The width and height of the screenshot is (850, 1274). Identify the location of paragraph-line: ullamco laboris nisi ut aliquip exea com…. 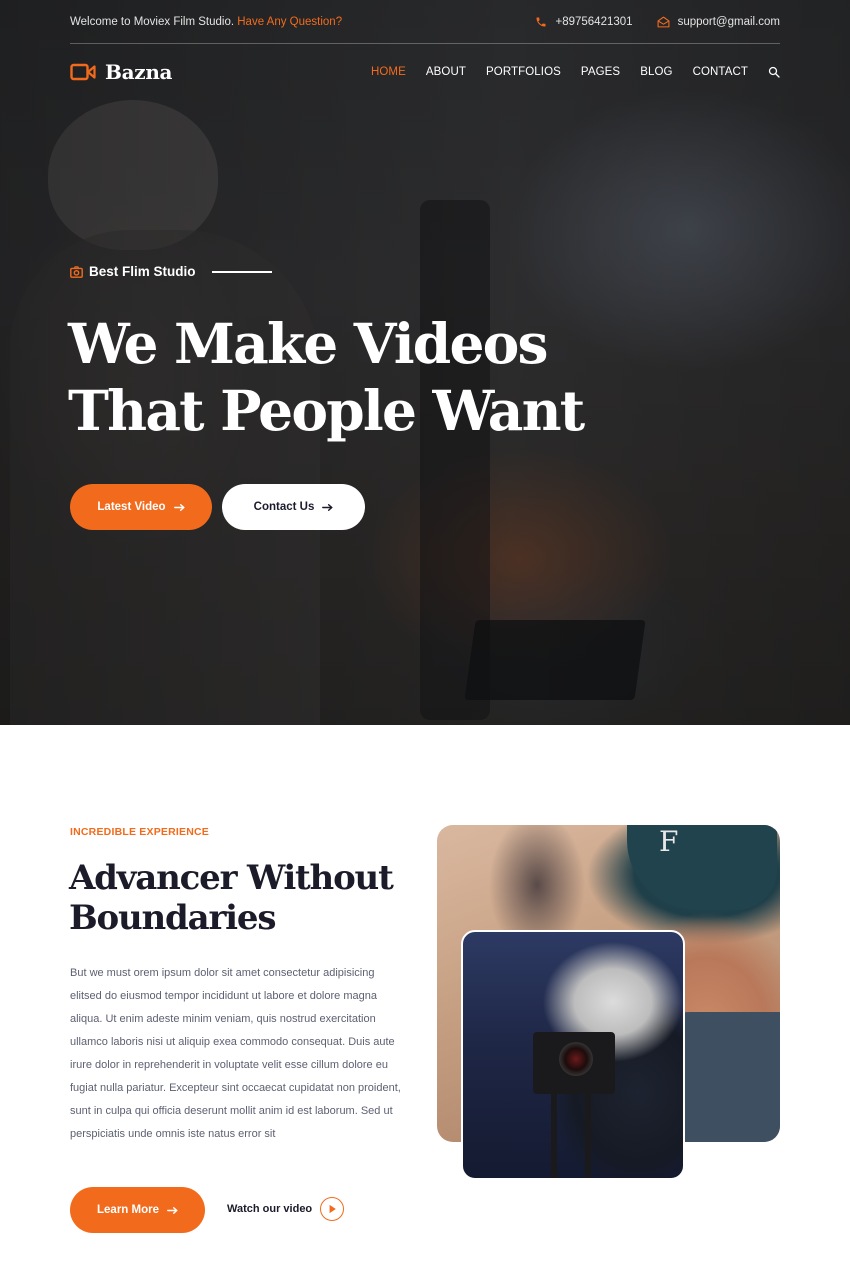
(232, 1042).